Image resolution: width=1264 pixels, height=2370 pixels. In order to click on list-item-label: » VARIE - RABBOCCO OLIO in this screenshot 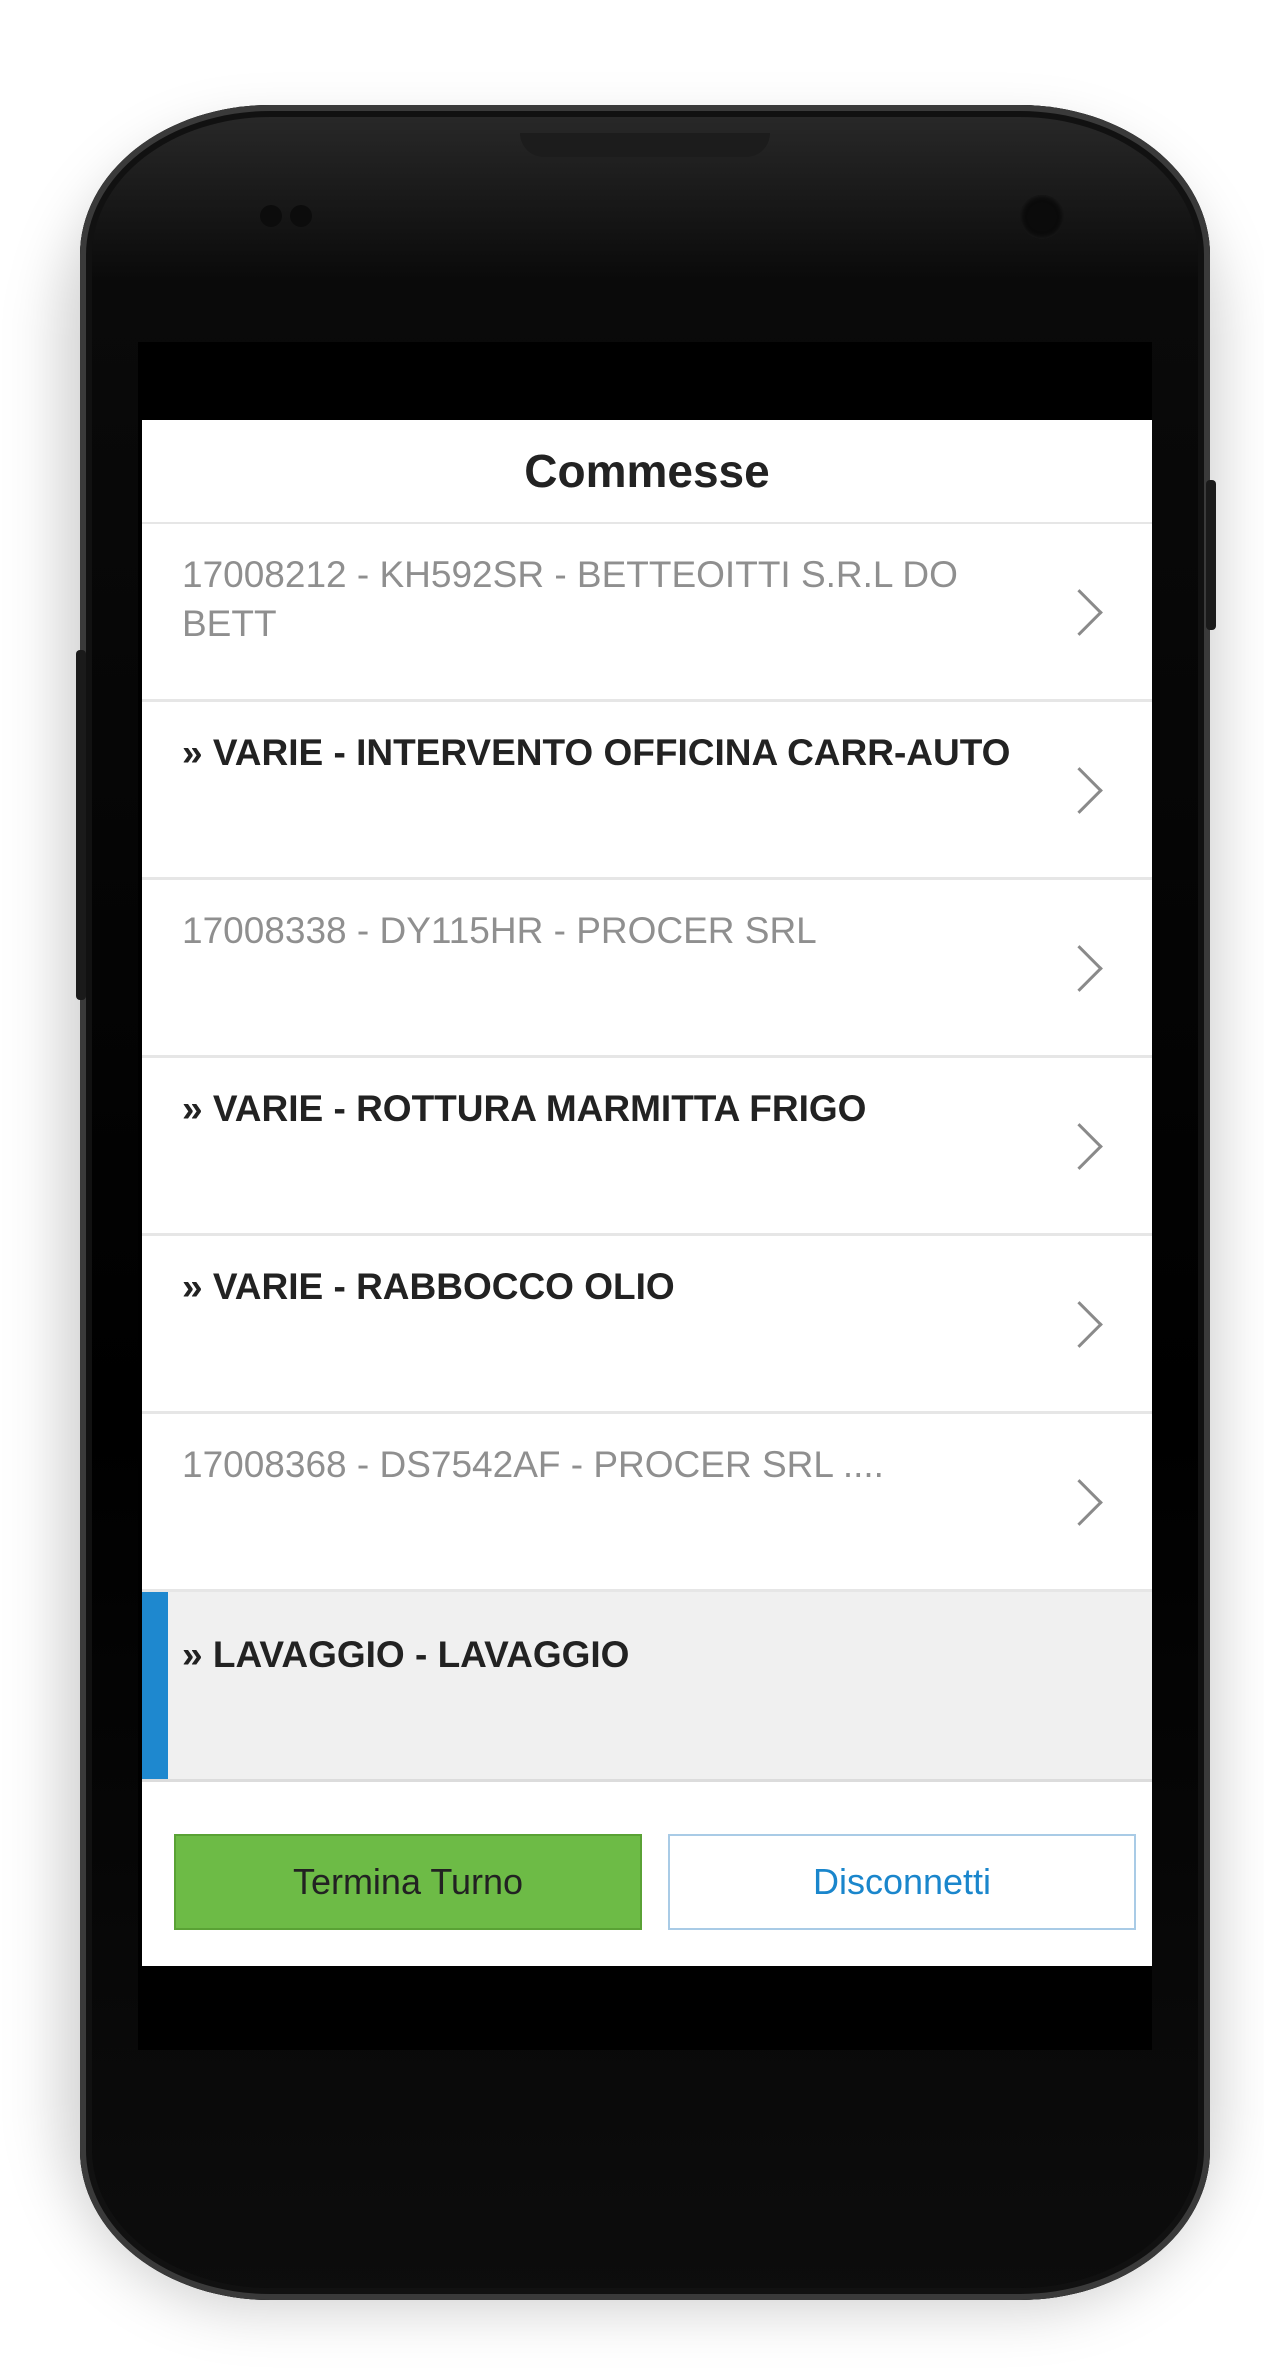, I will do `click(428, 1286)`.